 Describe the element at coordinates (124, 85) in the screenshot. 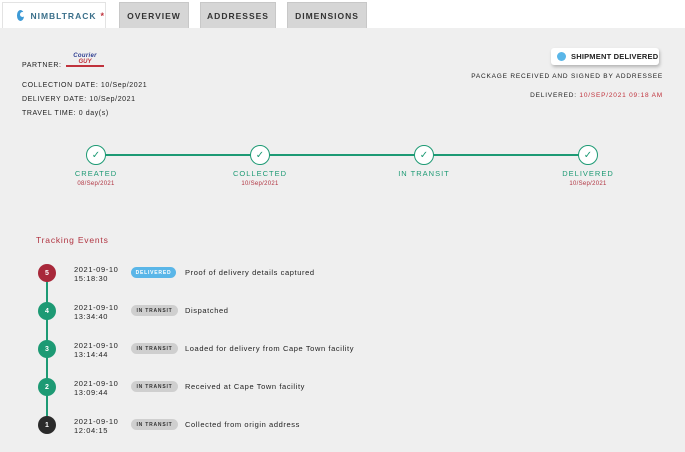

I see `collection-date-value: 10/Sep/2021` at that location.